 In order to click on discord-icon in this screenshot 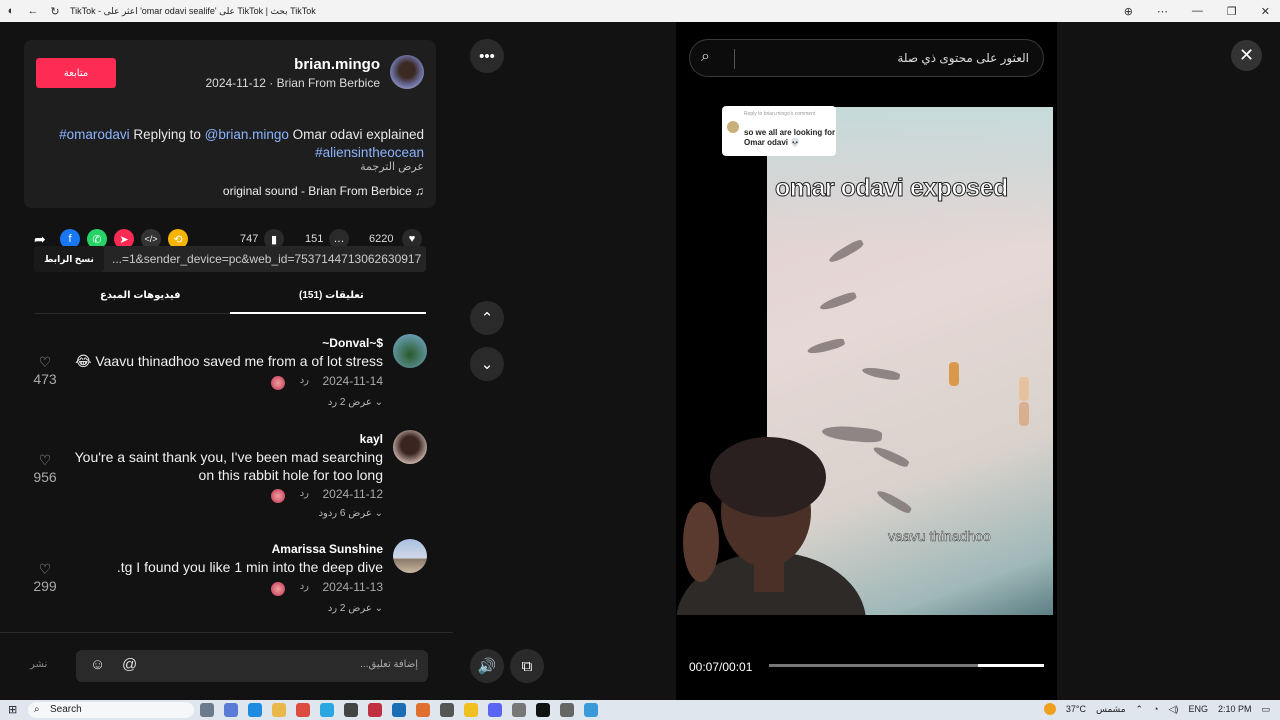, I will do `click(495, 710)`.